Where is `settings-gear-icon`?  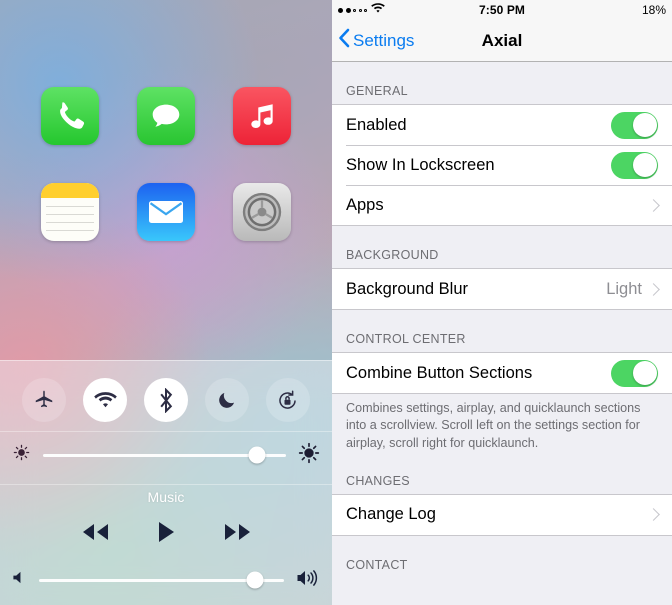
settings-gear-icon is located at coordinates (262, 212).